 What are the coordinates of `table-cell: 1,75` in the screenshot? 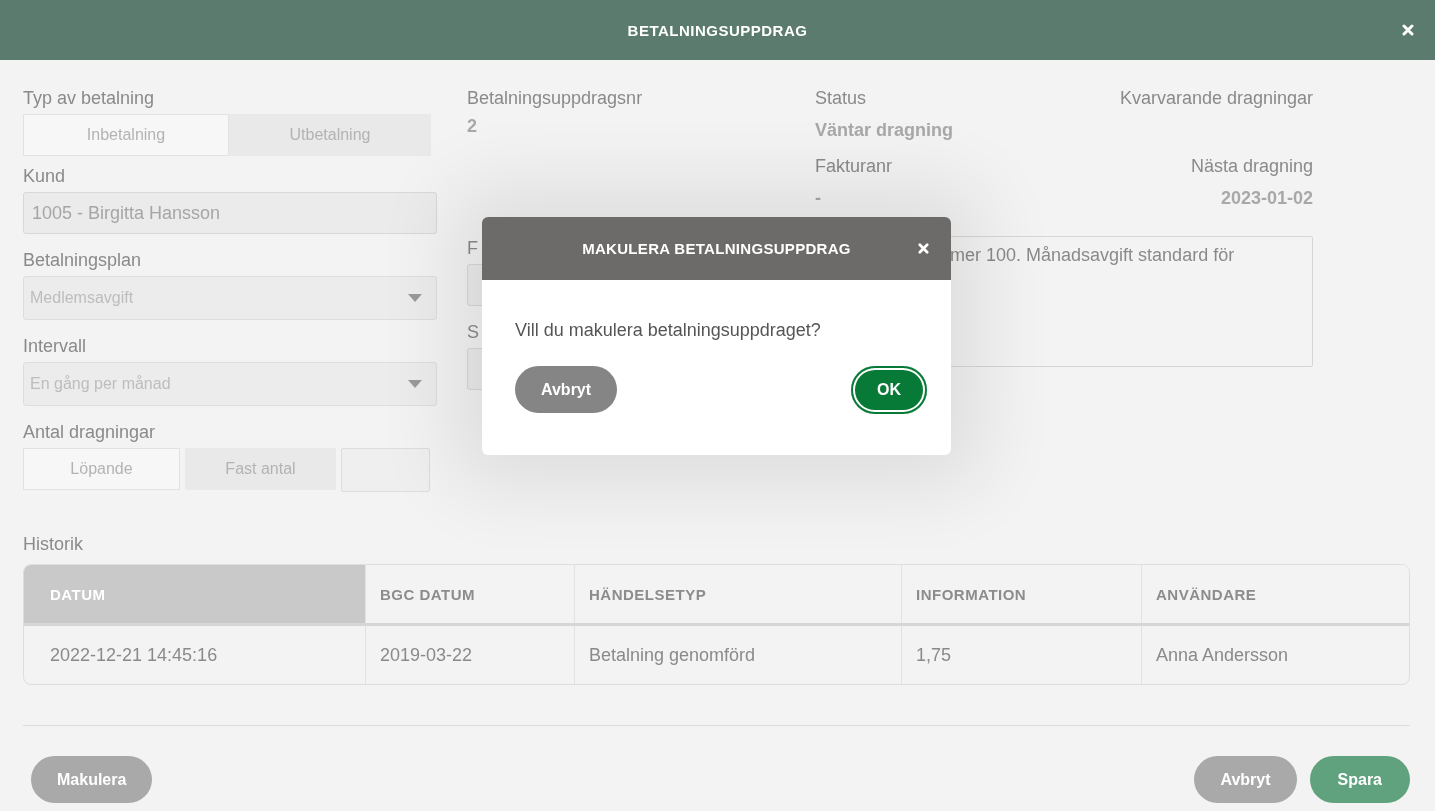 It's located at (1022, 655).